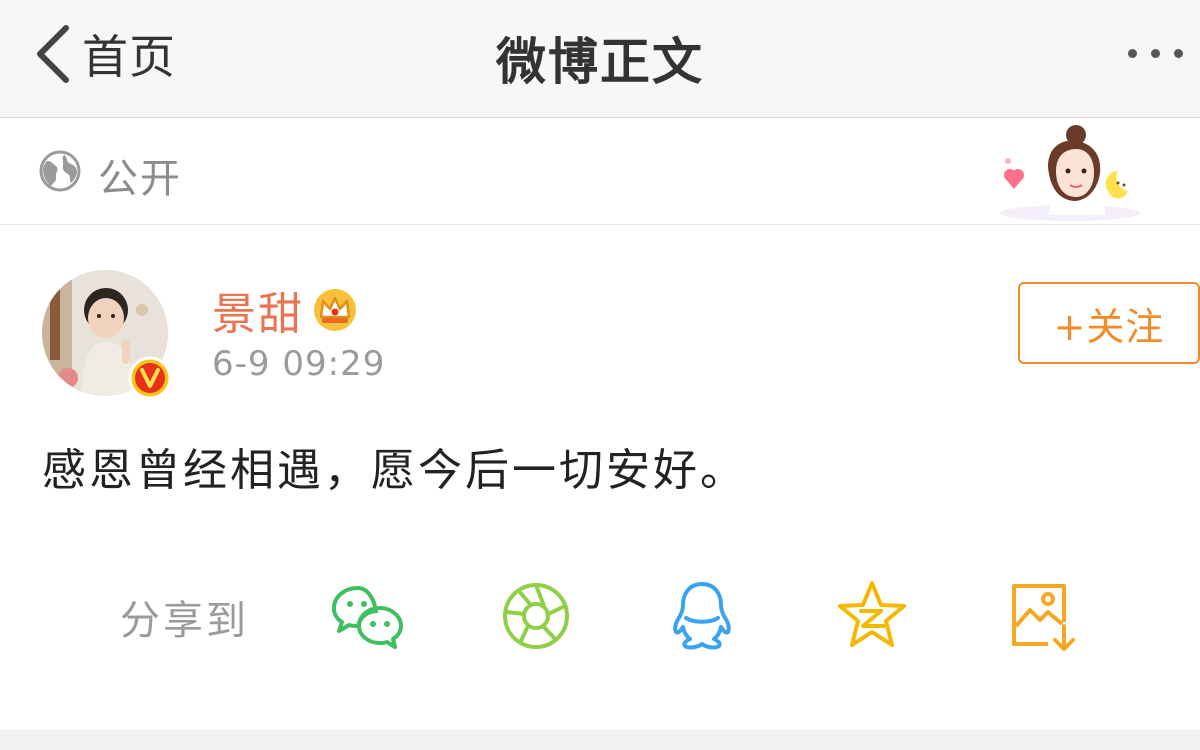 This screenshot has width=1200, height=750. What do you see at coordinates (150, 378) in the screenshot?
I see `verified-v-icon` at bounding box center [150, 378].